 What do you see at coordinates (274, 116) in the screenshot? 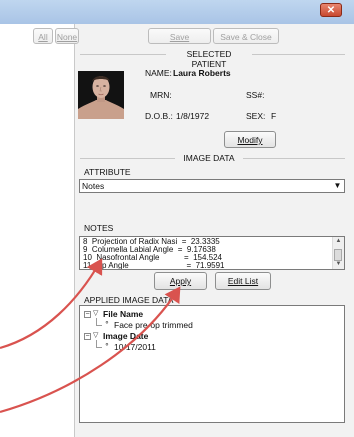
I see `sex-value: F` at bounding box center [274, 116].